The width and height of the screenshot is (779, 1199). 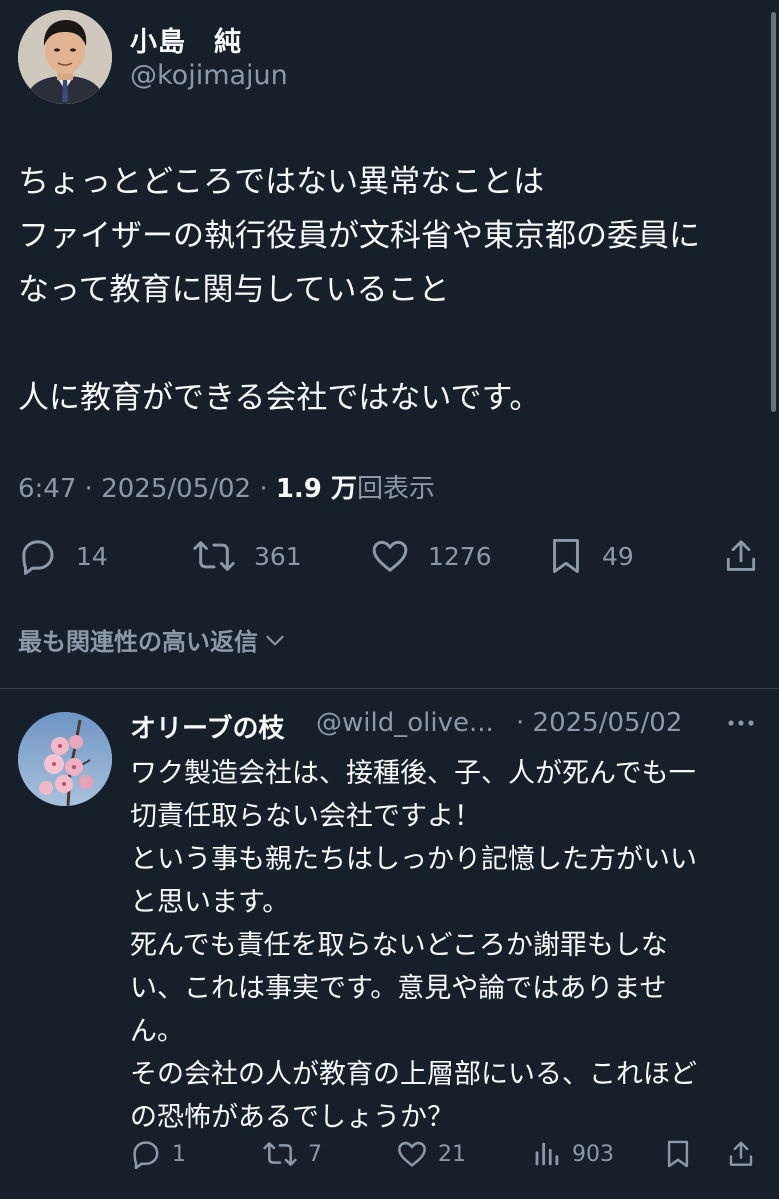 I want to click on reply-button: 14, so click(x=63, y=556).